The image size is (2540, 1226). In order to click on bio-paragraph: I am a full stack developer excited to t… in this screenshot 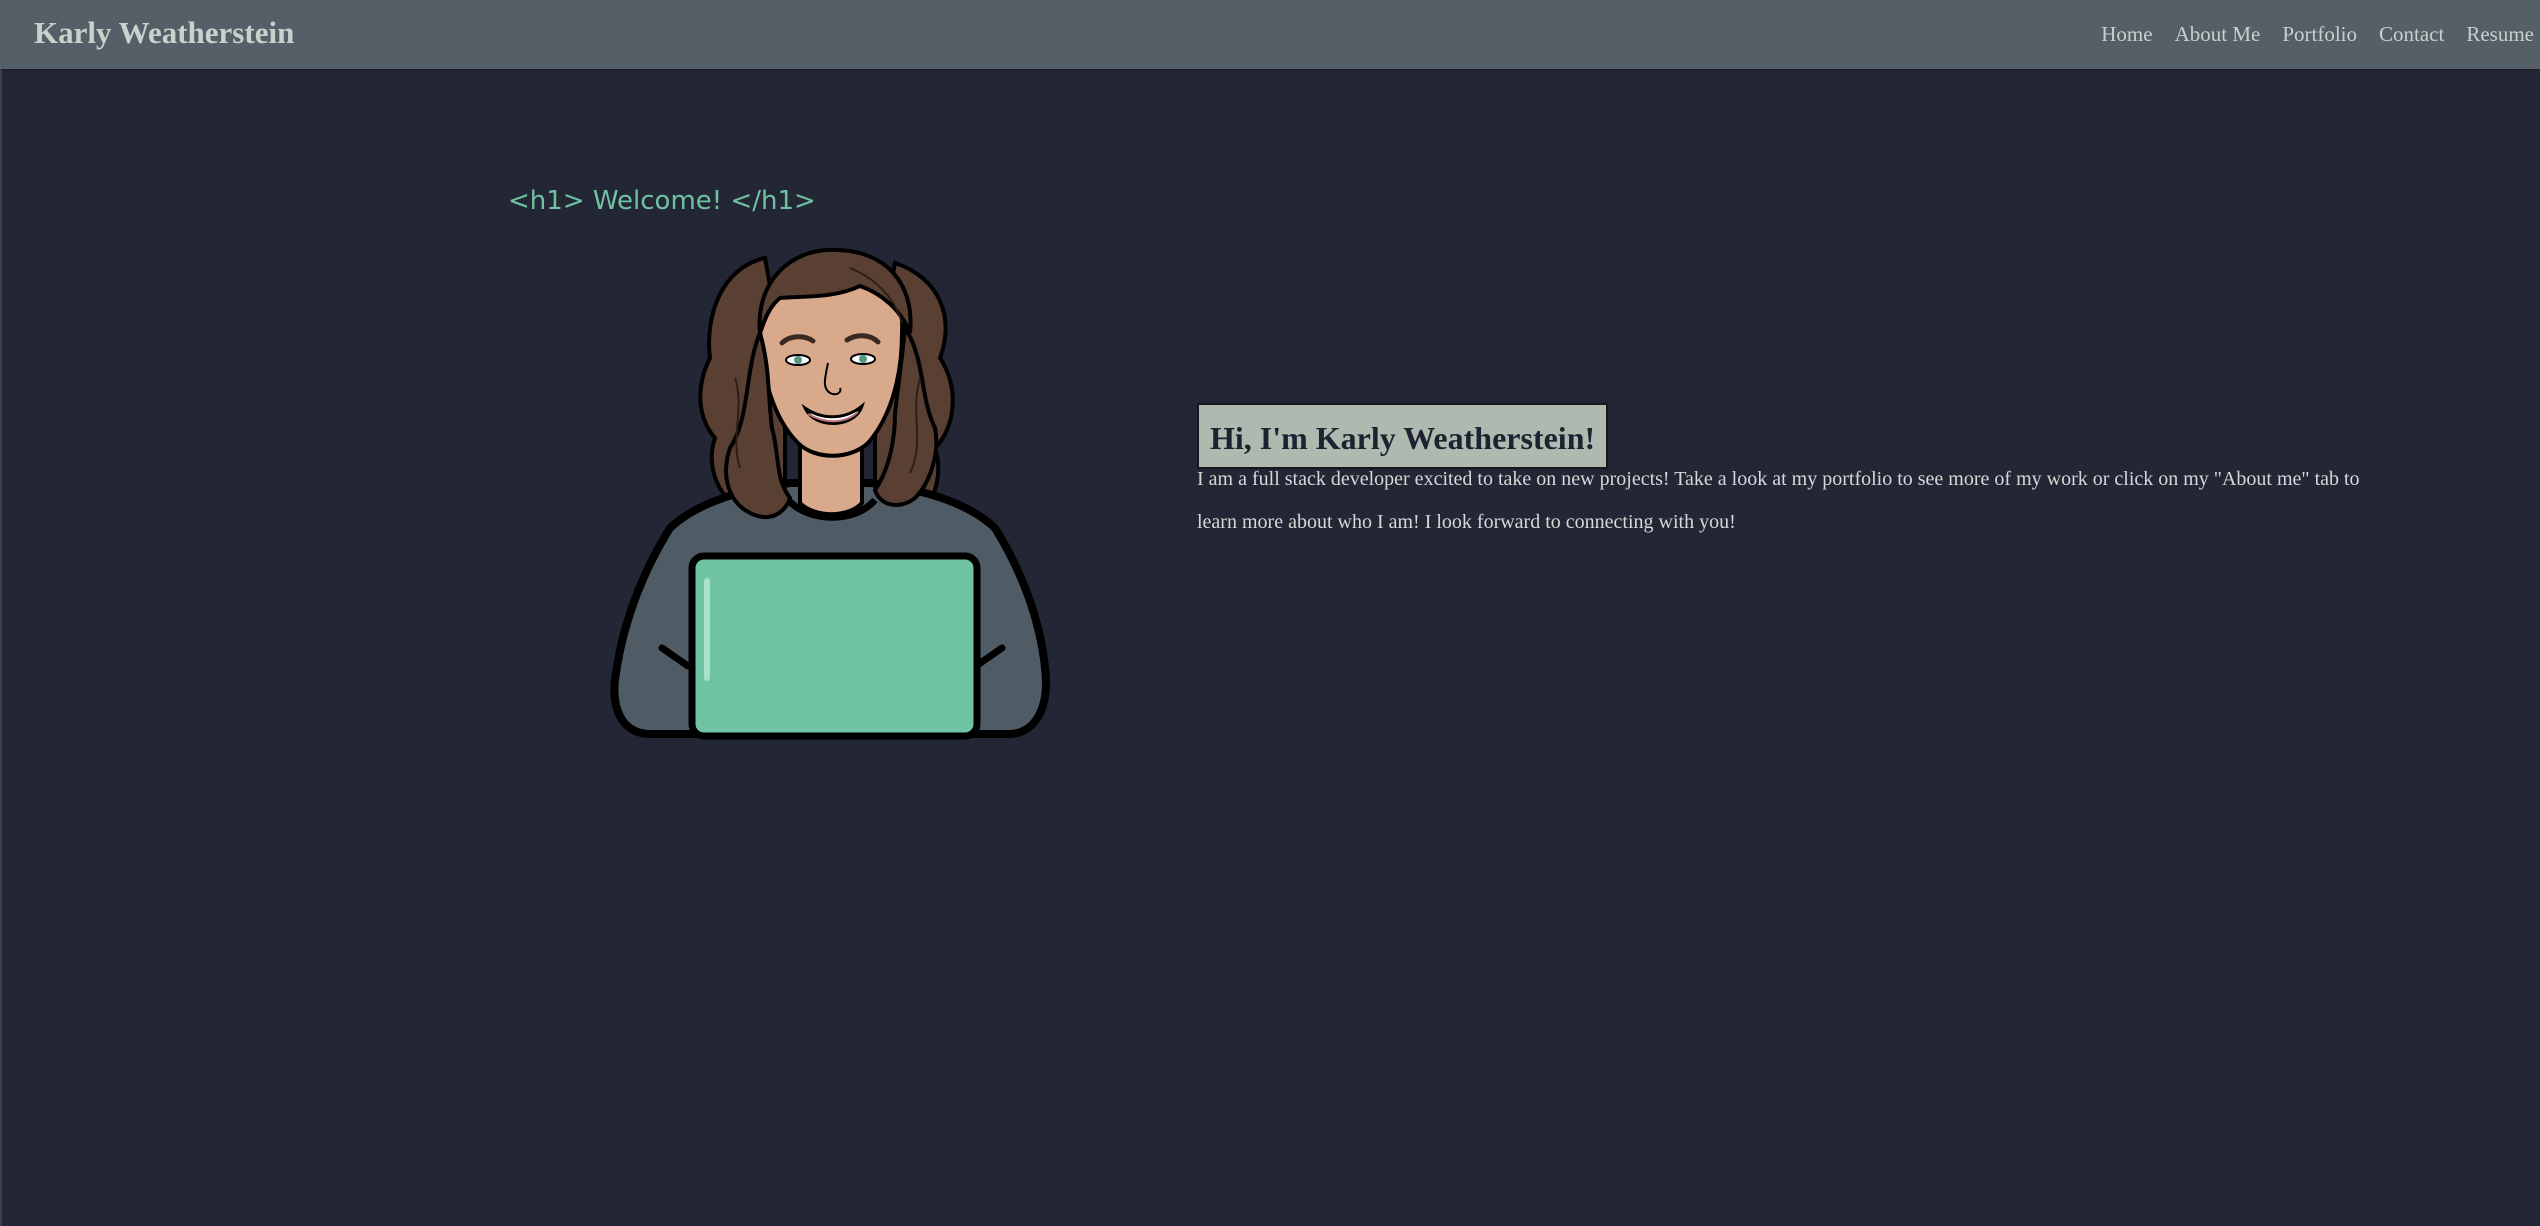, I will do `click(1778, 500)`.